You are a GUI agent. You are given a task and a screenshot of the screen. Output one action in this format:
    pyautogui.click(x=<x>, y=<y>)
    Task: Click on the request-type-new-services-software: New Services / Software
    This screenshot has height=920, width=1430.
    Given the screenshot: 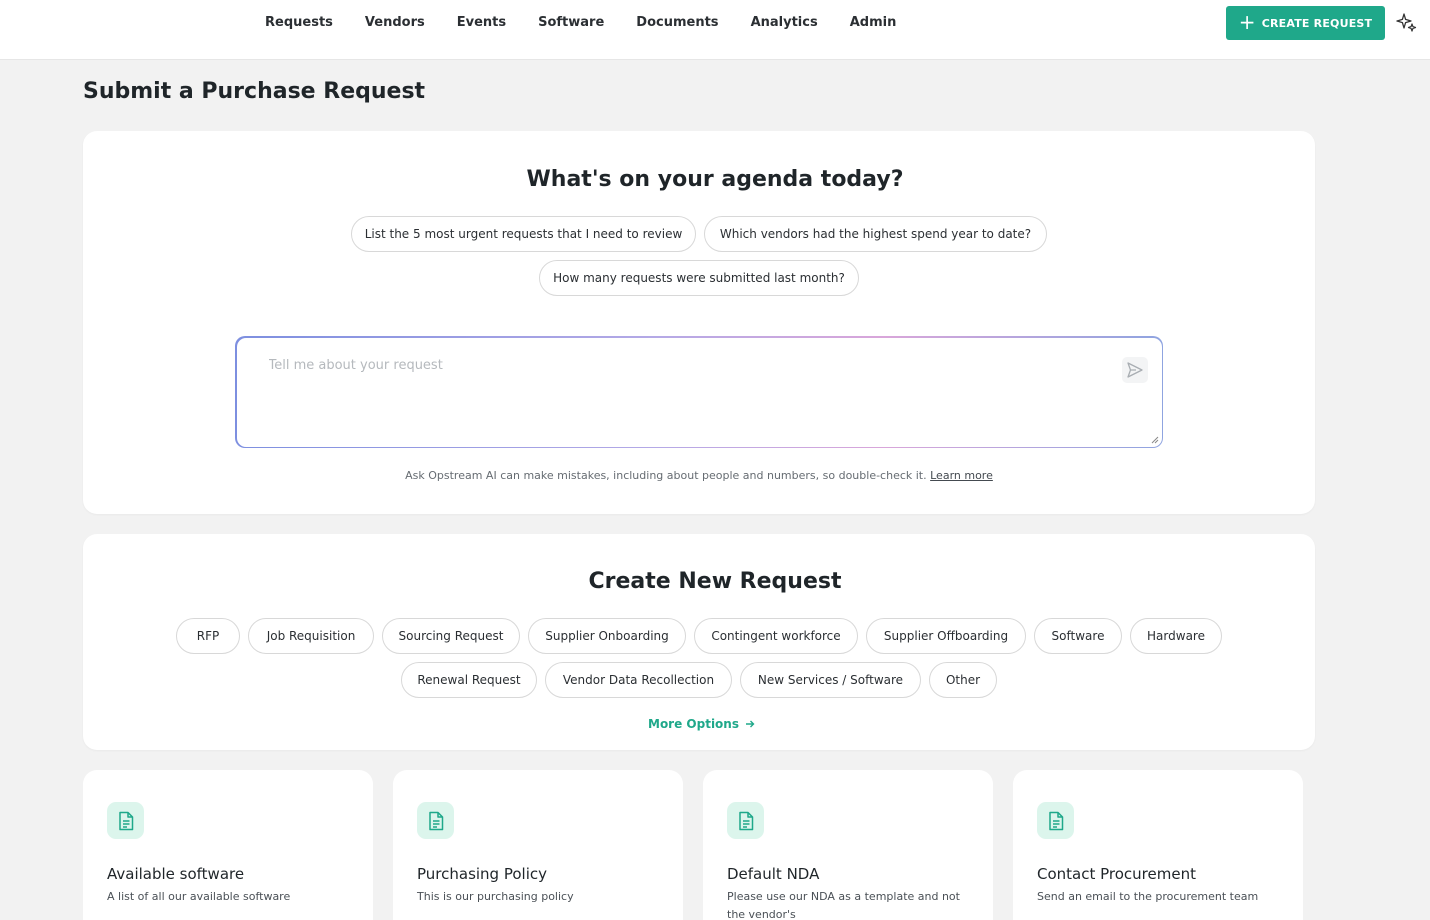 What is the action you would take?
    pyautogui.click(x=830, y=680)
    